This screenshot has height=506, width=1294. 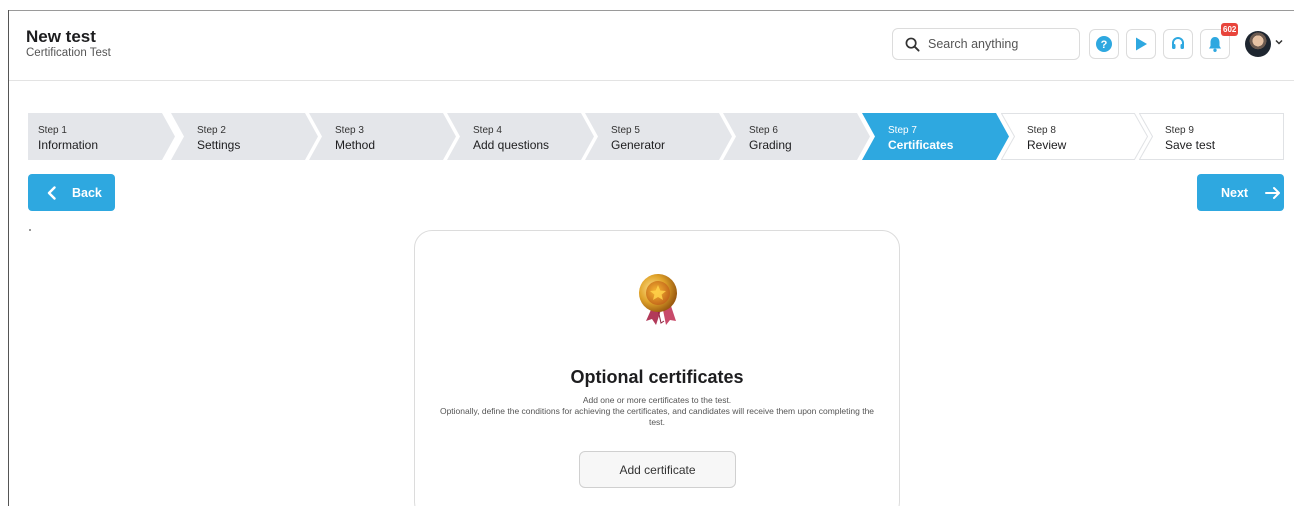 I want to click on medal-icon, so click(x=658, y=299).